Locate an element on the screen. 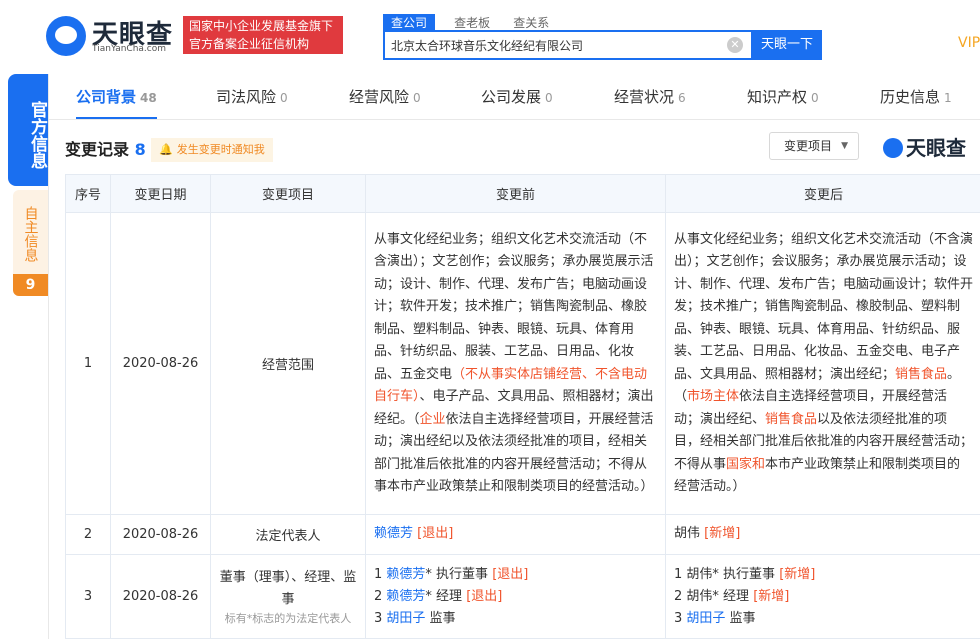  side-tab-self: 自主信息 9 is located at coordinates (30, 243).